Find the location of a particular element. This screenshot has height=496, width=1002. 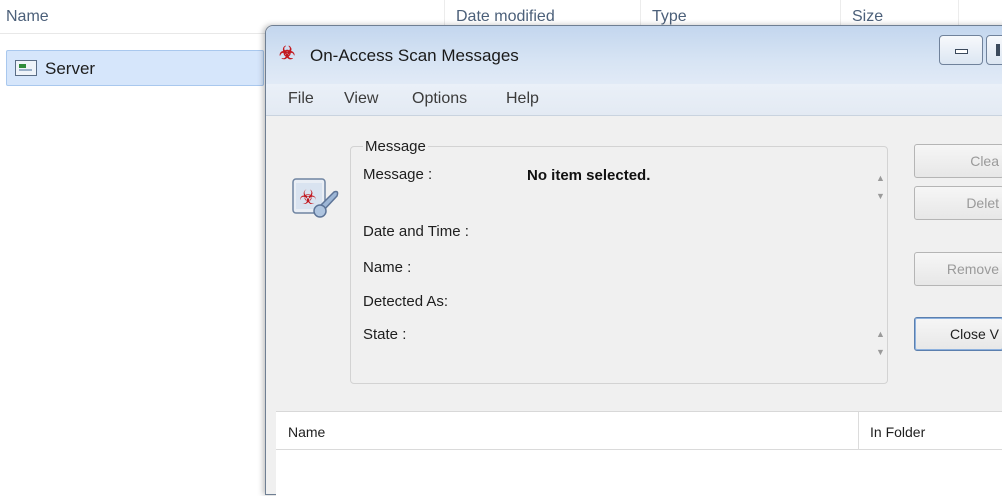

title-bar: ☣ On-Access Scan Messages is located at coordinates (634, 55).